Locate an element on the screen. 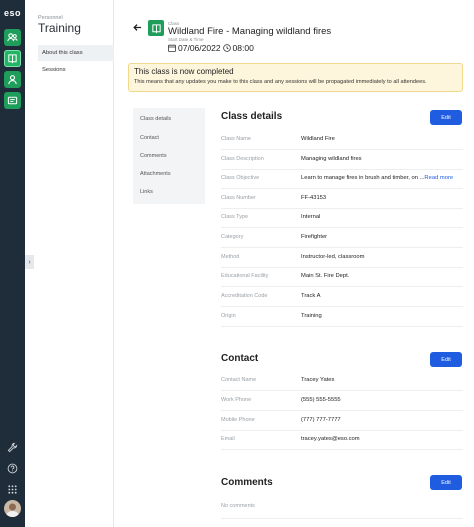  user-avatar is located at coordinates (12, 508).